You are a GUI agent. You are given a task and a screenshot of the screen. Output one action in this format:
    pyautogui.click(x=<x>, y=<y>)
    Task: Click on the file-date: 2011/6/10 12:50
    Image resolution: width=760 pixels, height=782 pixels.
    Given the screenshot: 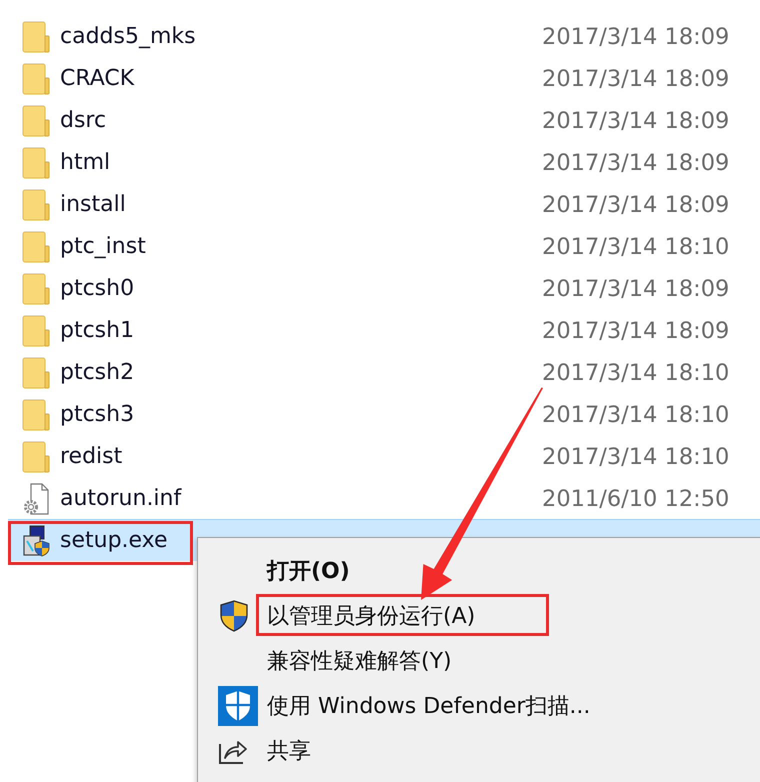 What is the action you would take?
    pyautogui.click(x=636, y=499)
    